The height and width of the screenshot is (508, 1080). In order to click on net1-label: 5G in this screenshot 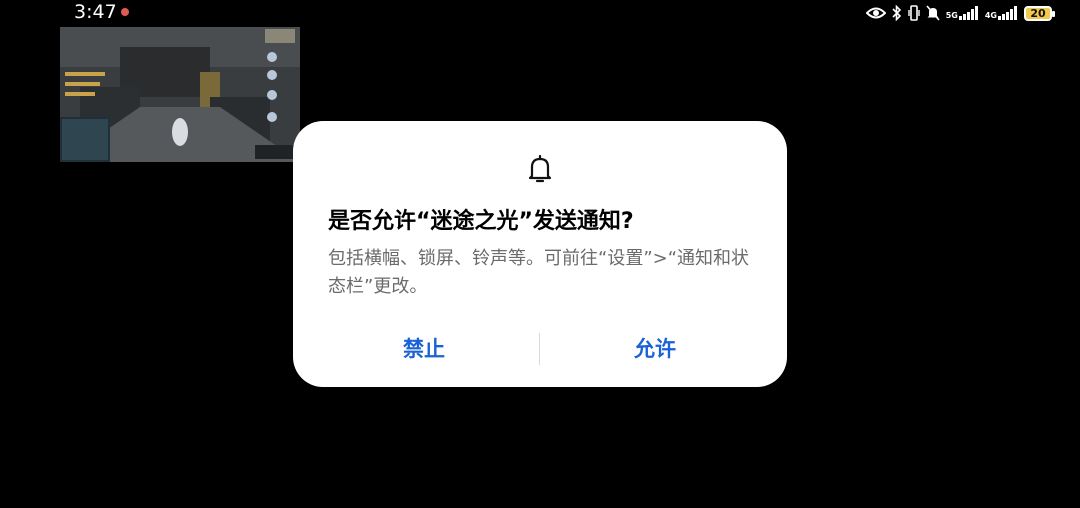, I will do `click(951, 15)`.